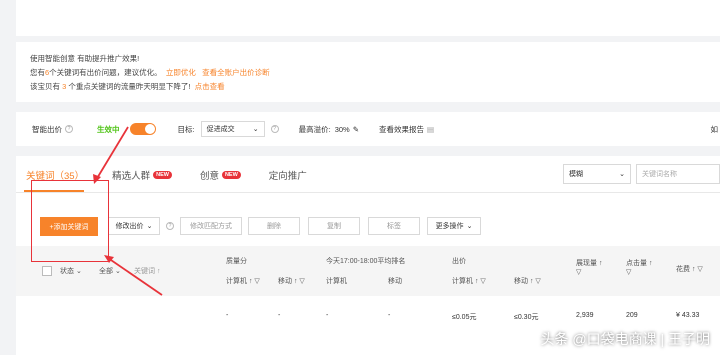 The image size is (720, 355). Describe the element at coordinates (108, 129) in the screenshot. I see `status-label: 生效中` at that location.